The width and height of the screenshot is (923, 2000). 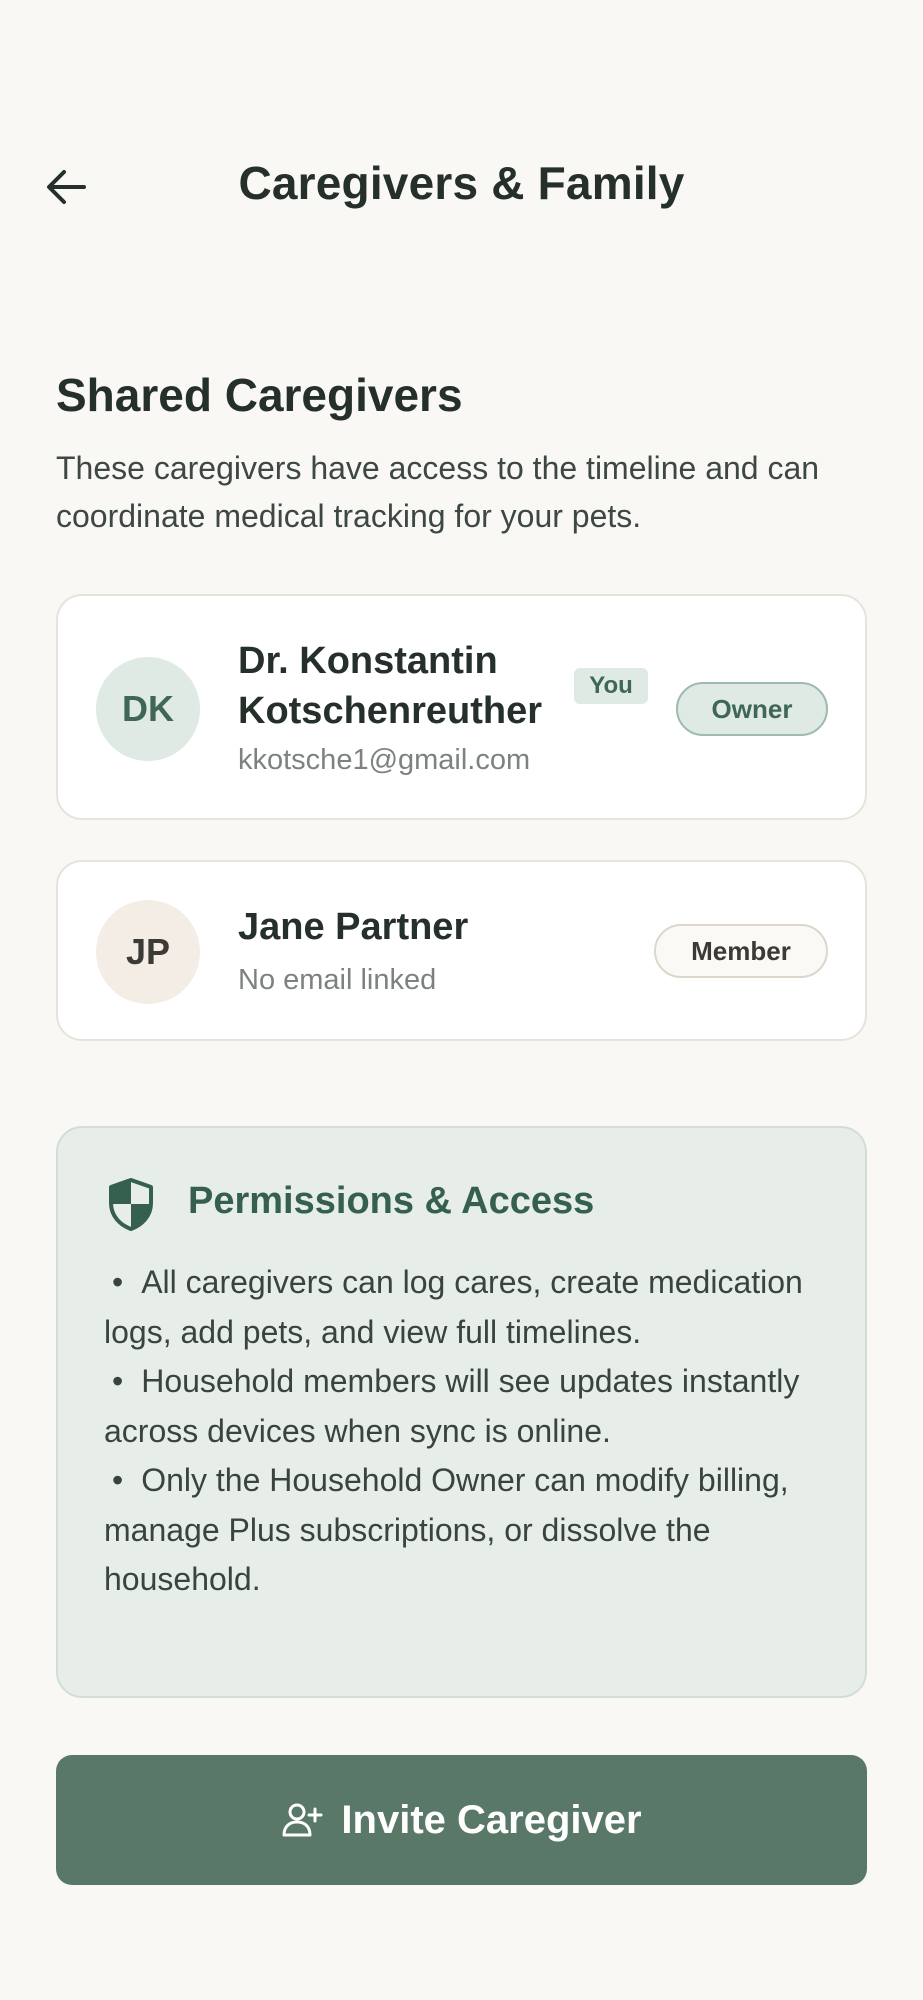 I want to click on shield-icon, so click(x=131, y=1204).